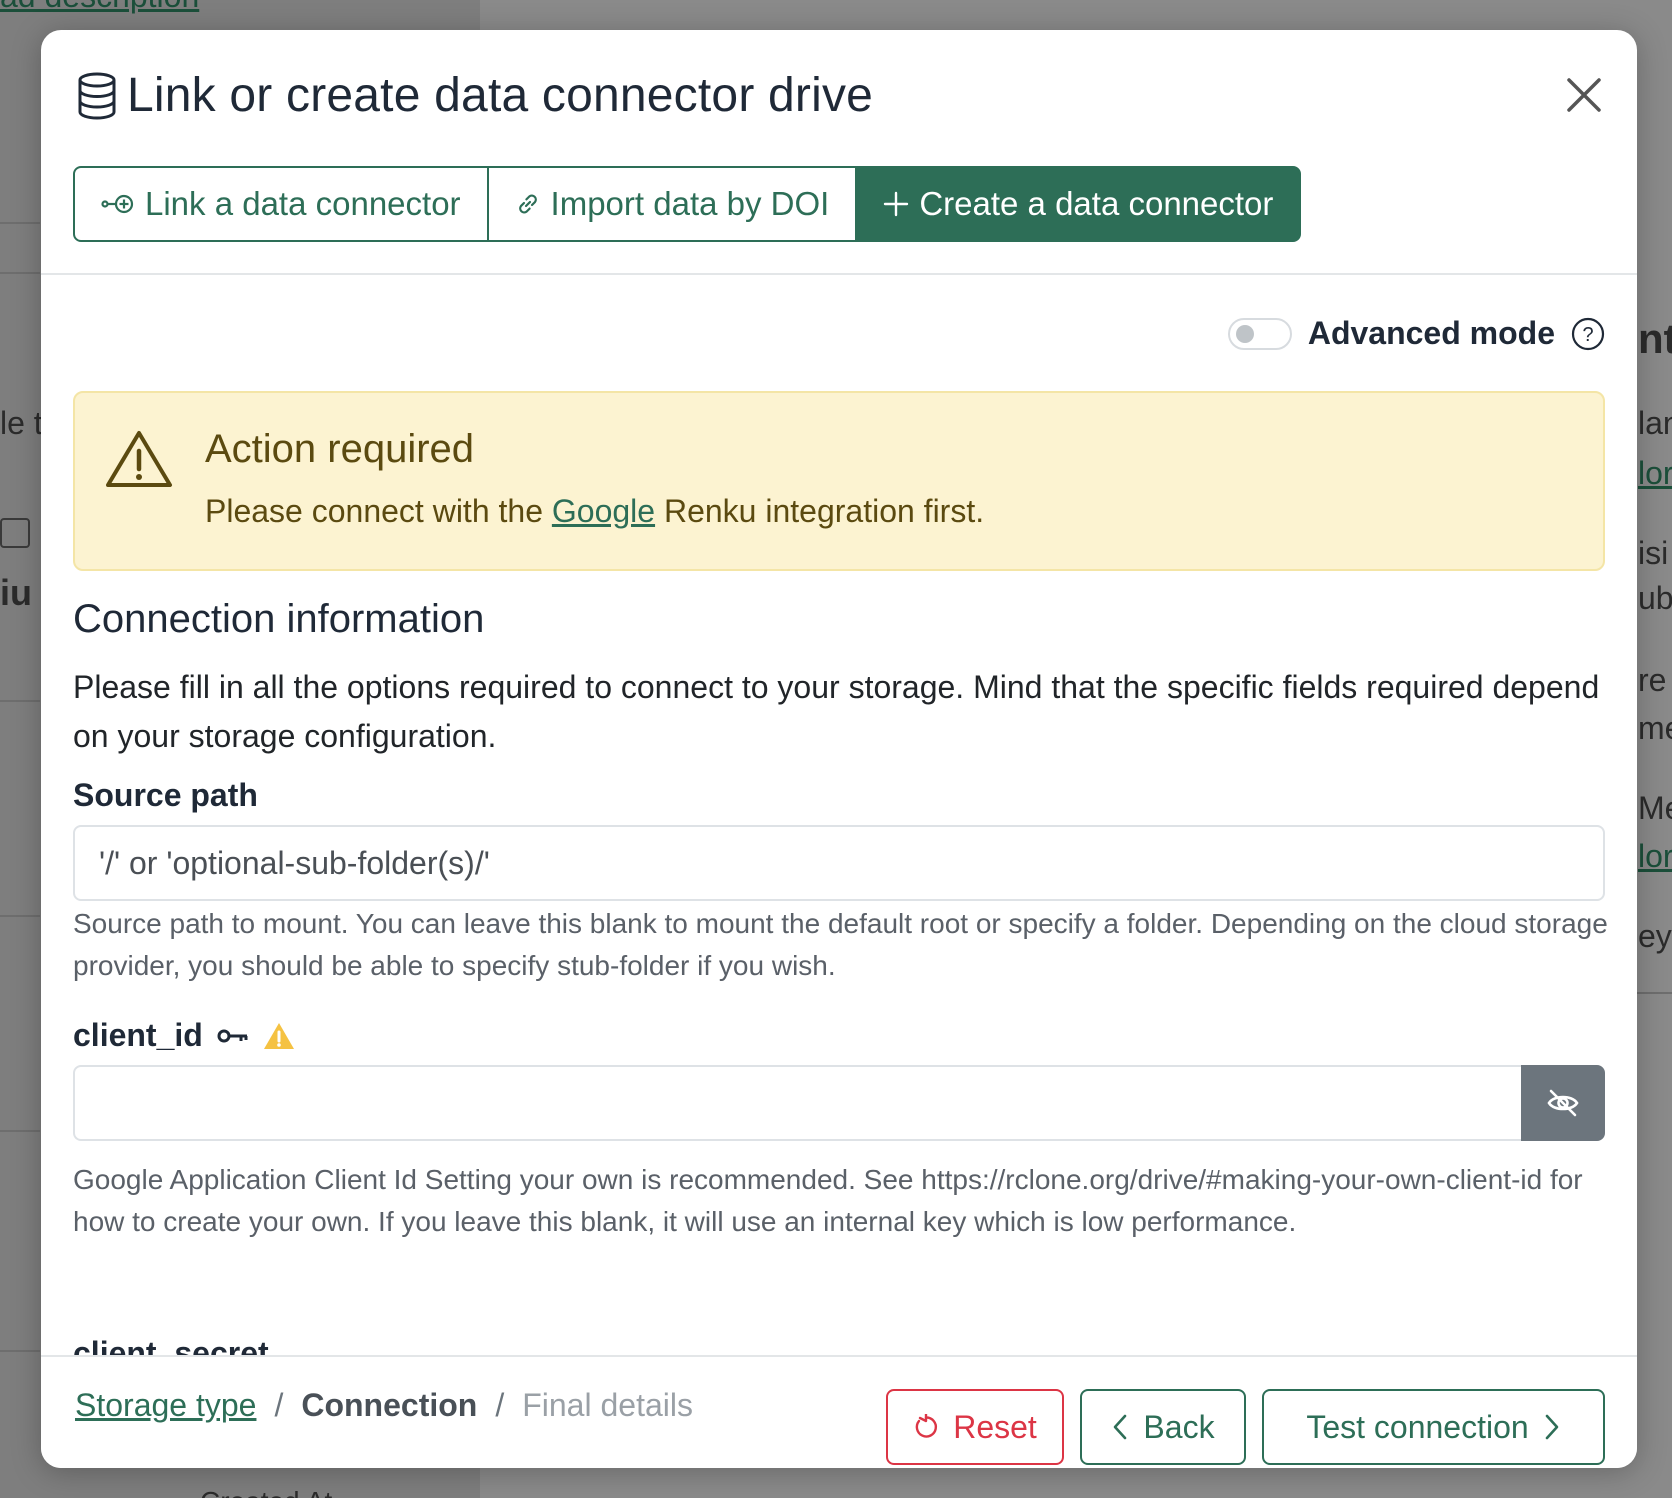 The height and width of the screenshot is (1498, 1672). What do you see at coordinates (797, 1103) in the screenshot?
I see `client-id-input` at bounding box center [797, 1103].